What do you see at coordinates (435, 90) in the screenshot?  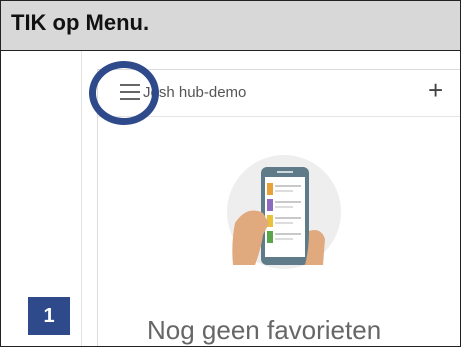 I see `plus-icon: +` at bounding box center [435, 90].